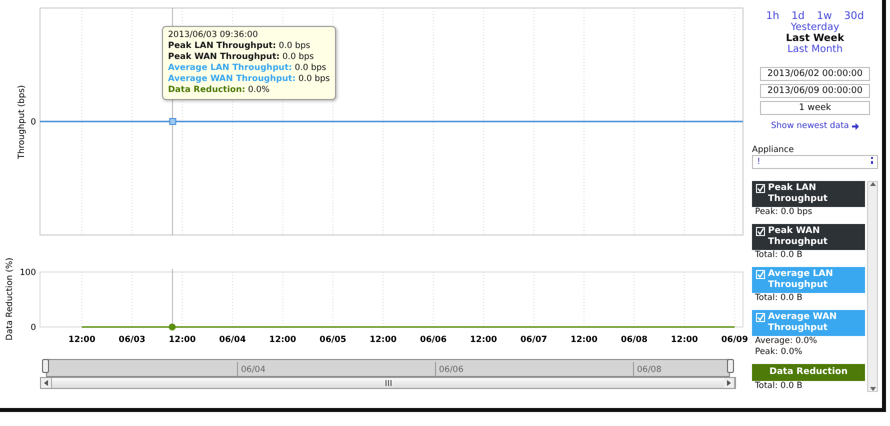 This screenshot has width=890, height=426. Describe the element at coordinates (173, 296) in the screenshot. I see `crosshair-line` at that location.